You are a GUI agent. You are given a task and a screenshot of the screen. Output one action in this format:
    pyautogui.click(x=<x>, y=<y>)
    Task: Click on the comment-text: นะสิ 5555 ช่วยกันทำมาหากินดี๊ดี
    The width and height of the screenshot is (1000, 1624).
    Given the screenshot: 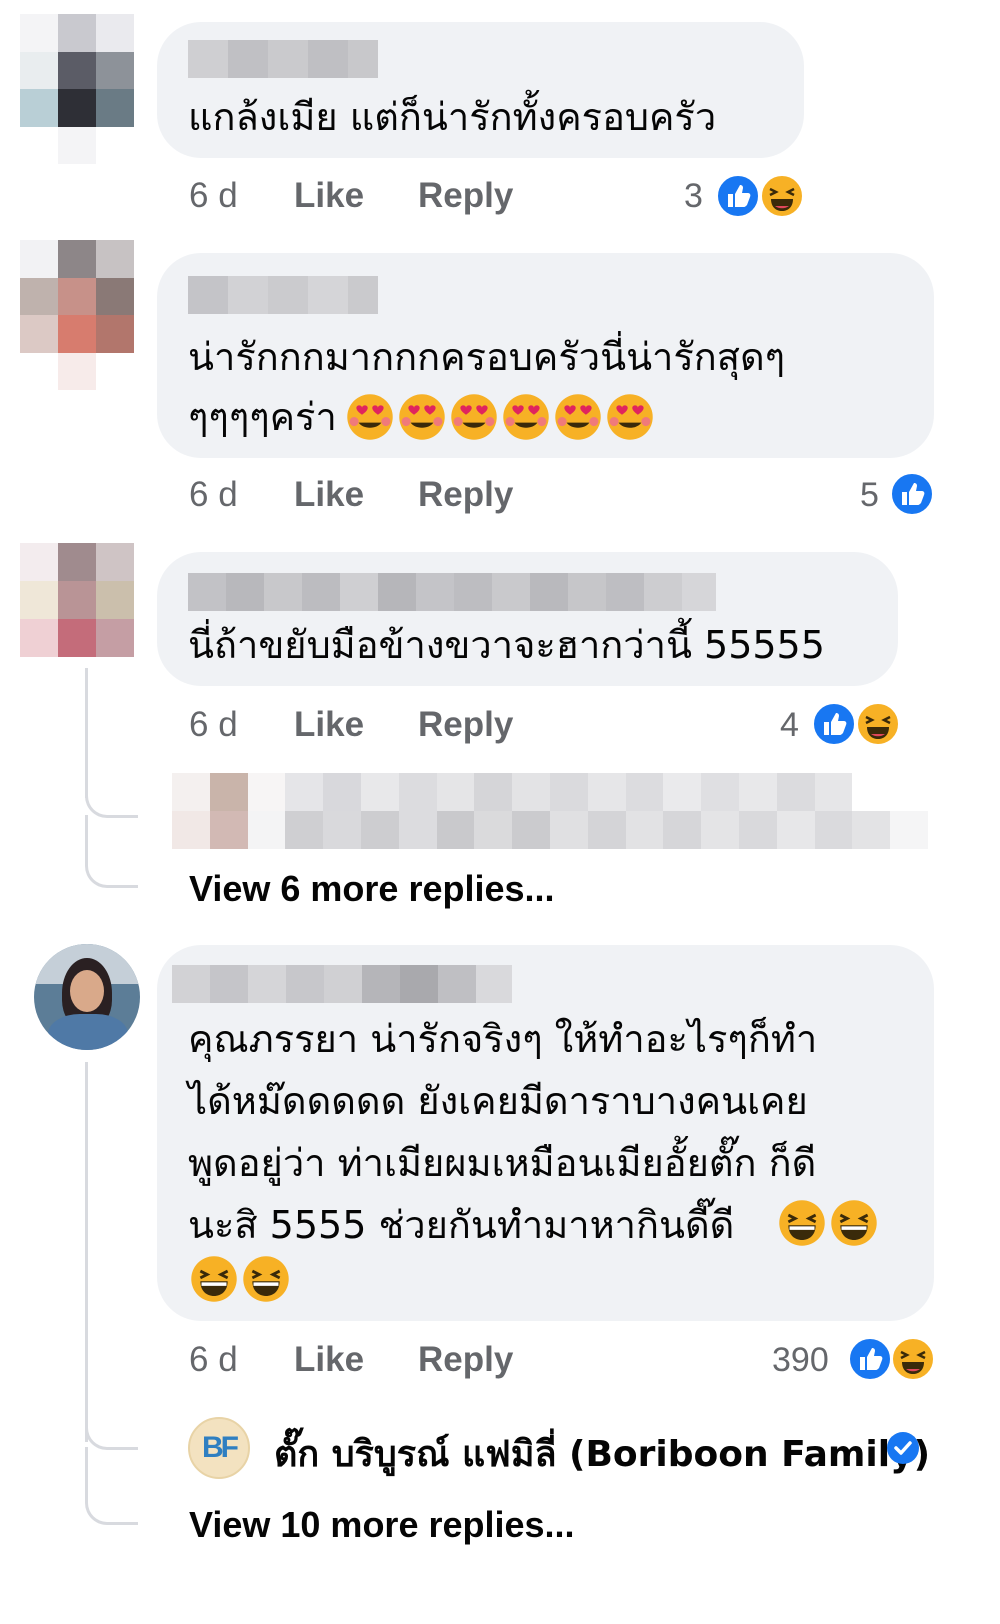 What is the action you would take?
    pyautogui.click(x=461, y=1225)
    